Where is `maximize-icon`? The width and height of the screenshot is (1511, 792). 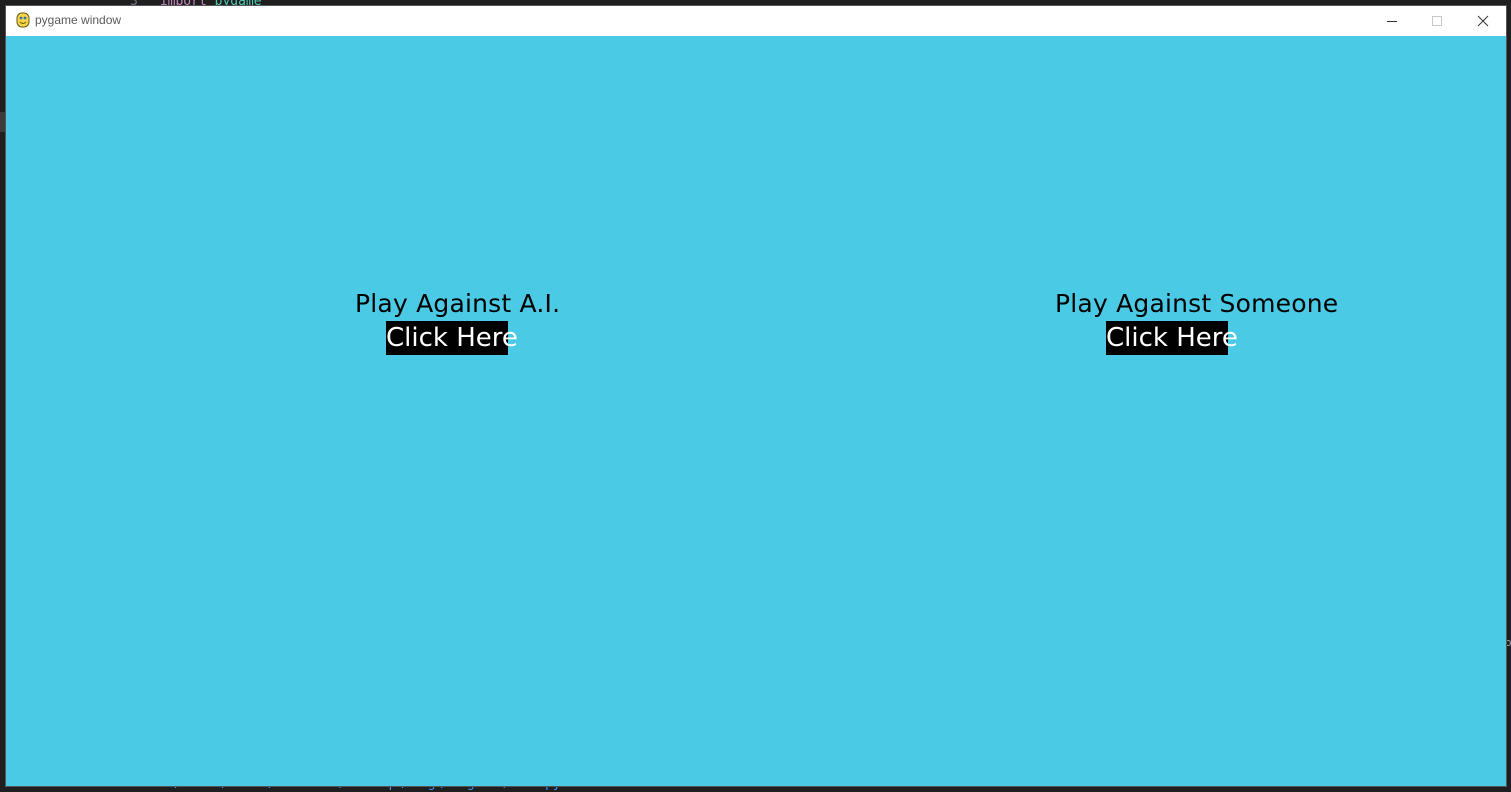 maximize-icon is located at coordinates (1437, 21).